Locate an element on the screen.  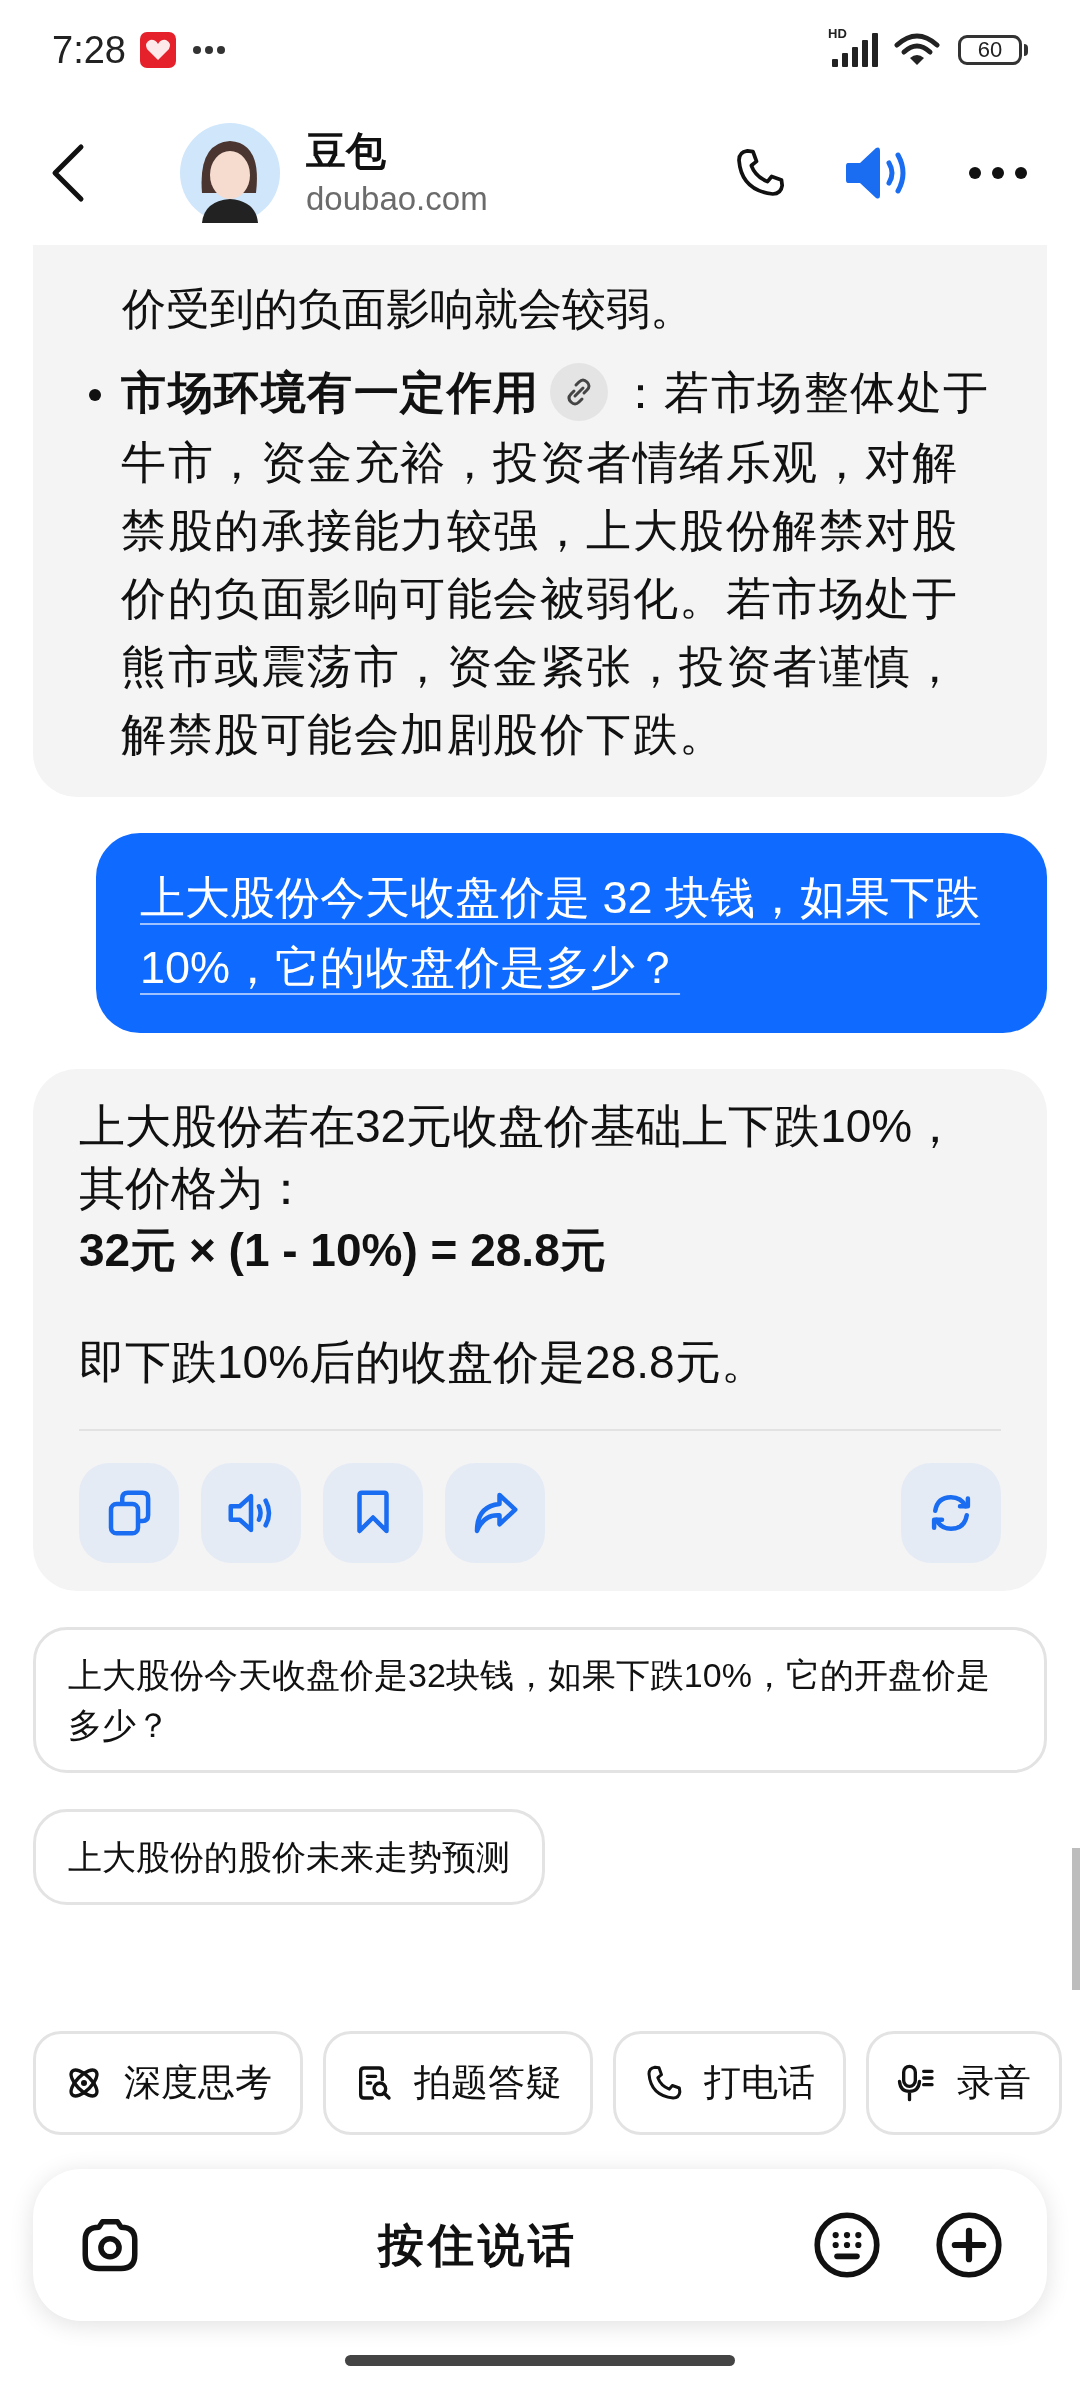
shortcut-chip: 拍题答疑 is located at coordinates (458, 2083).